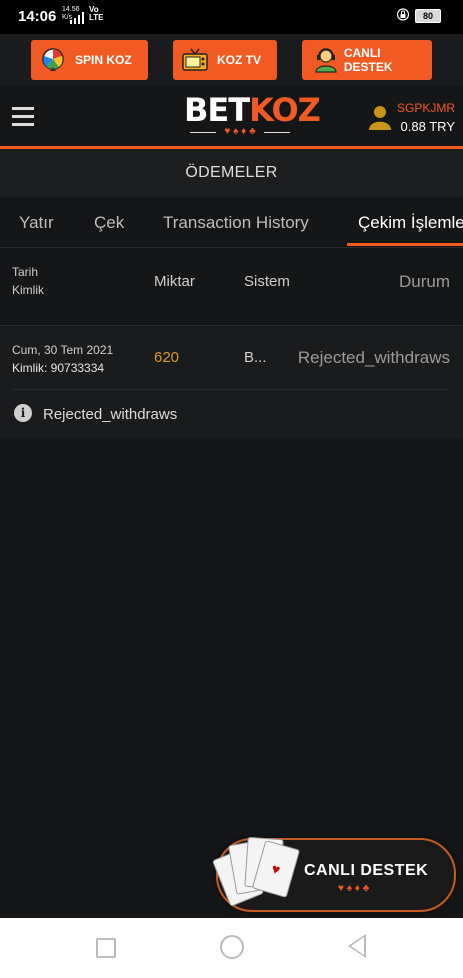 Image resolution: width=463 pixels, height=978 pixels. Describe the element at coordinates (63, 350) in the screenshot. I see `row-date: Cum, 30 Tem 2021` at that location.